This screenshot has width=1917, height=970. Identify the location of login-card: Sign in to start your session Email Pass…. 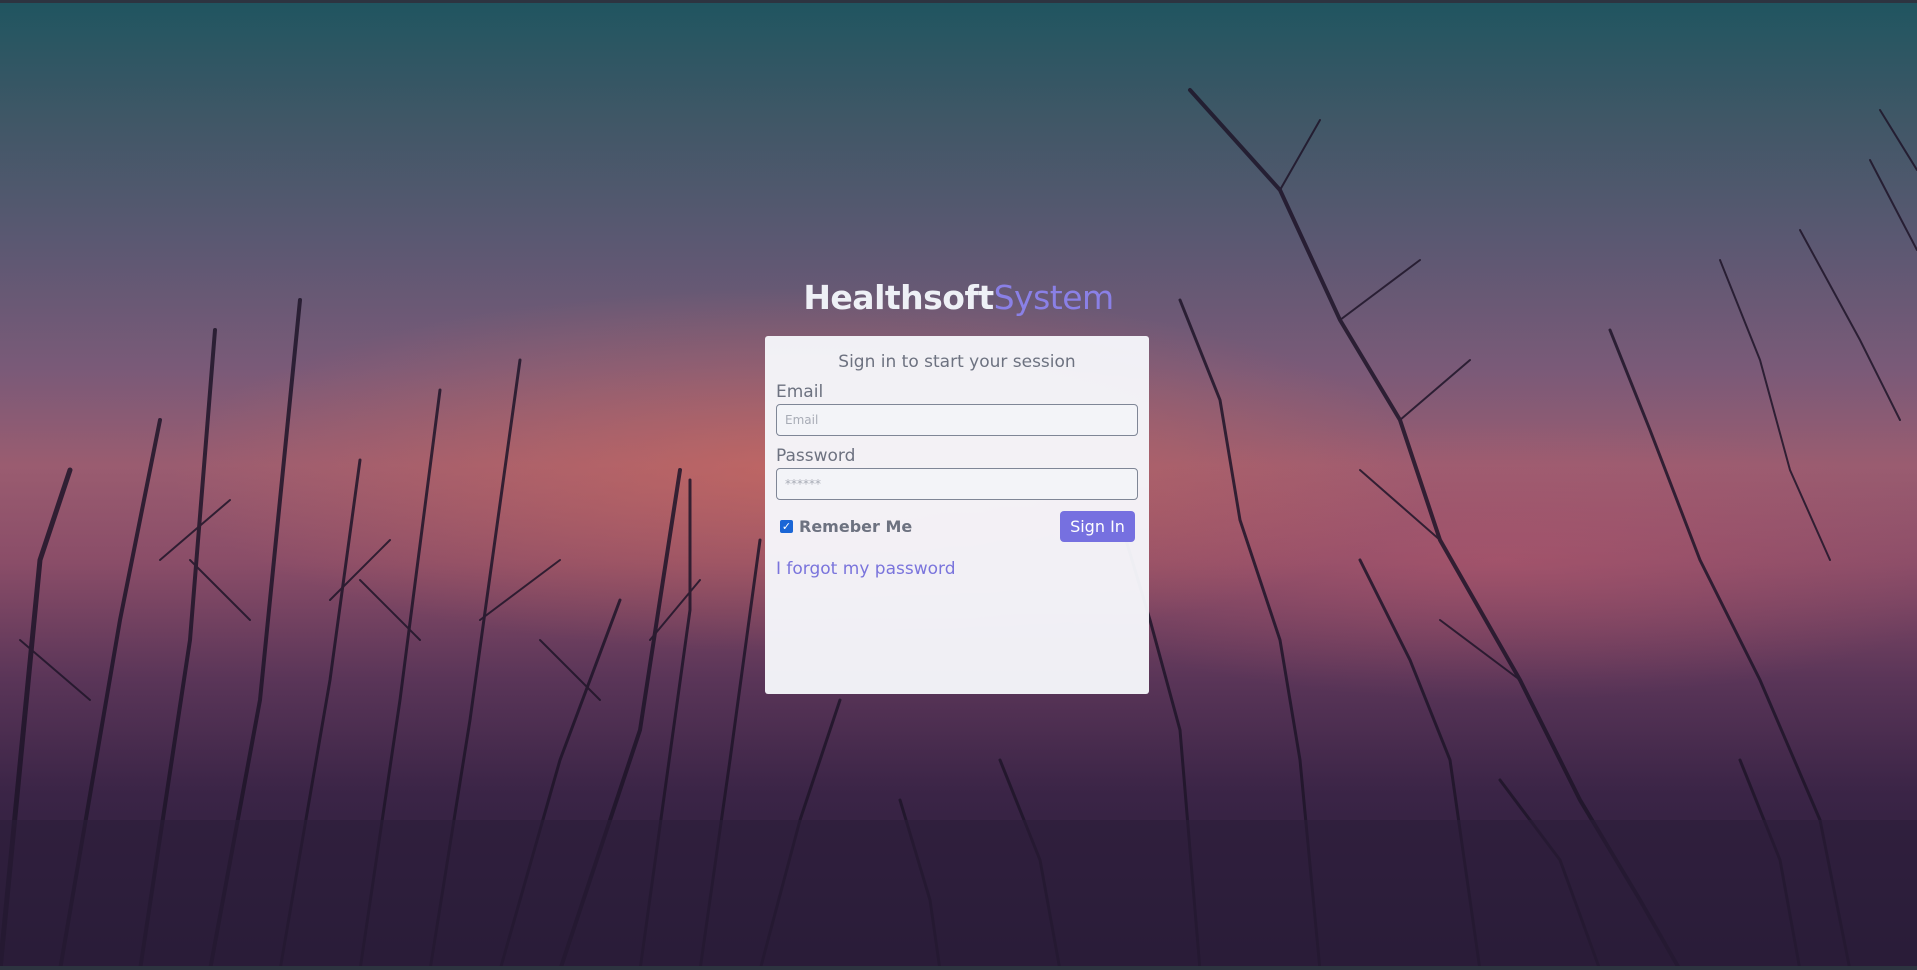
(957, 515).